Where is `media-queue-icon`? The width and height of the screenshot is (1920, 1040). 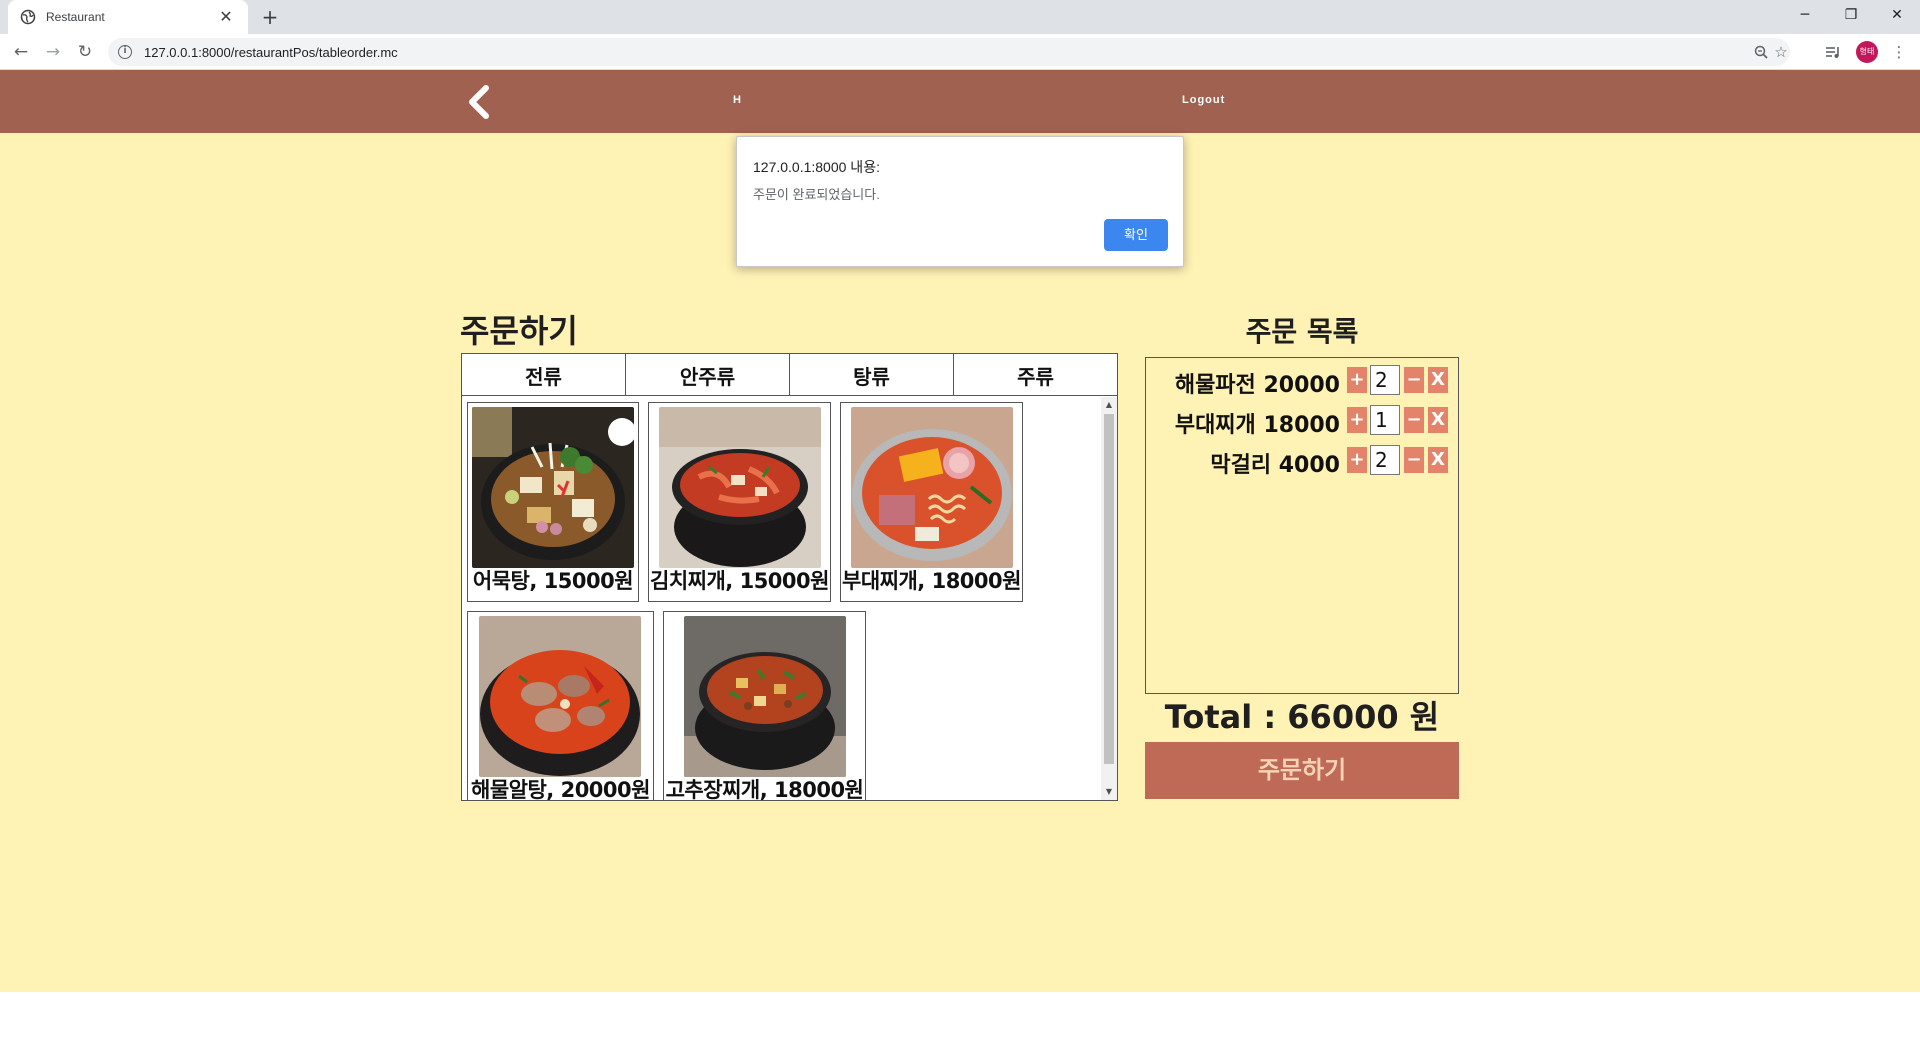 media-queue-icon is located at coordinates (1833, 52).